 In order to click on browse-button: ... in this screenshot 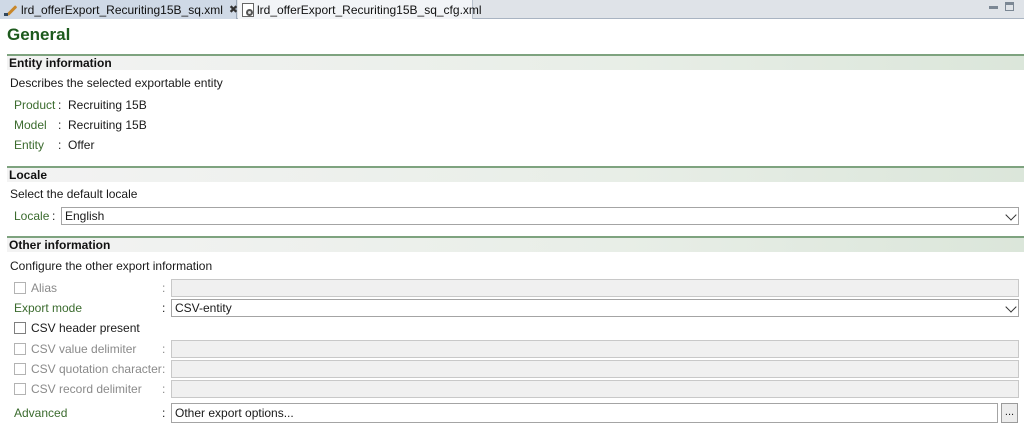, I will do `click(1009, 413)`.